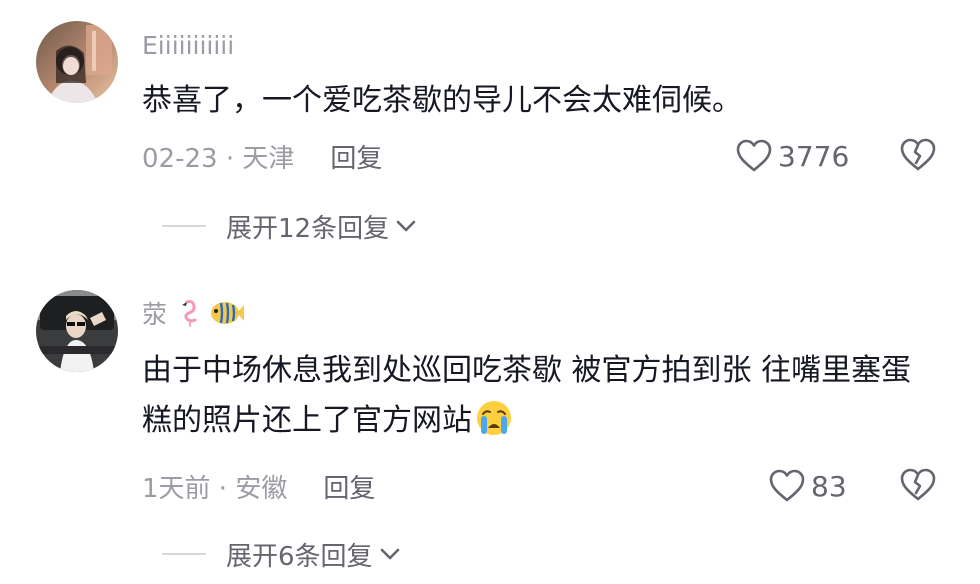 This screenshot has width=980, height=584. Describe the element at coordinates (154, 313) in the screenshot. I see `username: 荥` at that location.